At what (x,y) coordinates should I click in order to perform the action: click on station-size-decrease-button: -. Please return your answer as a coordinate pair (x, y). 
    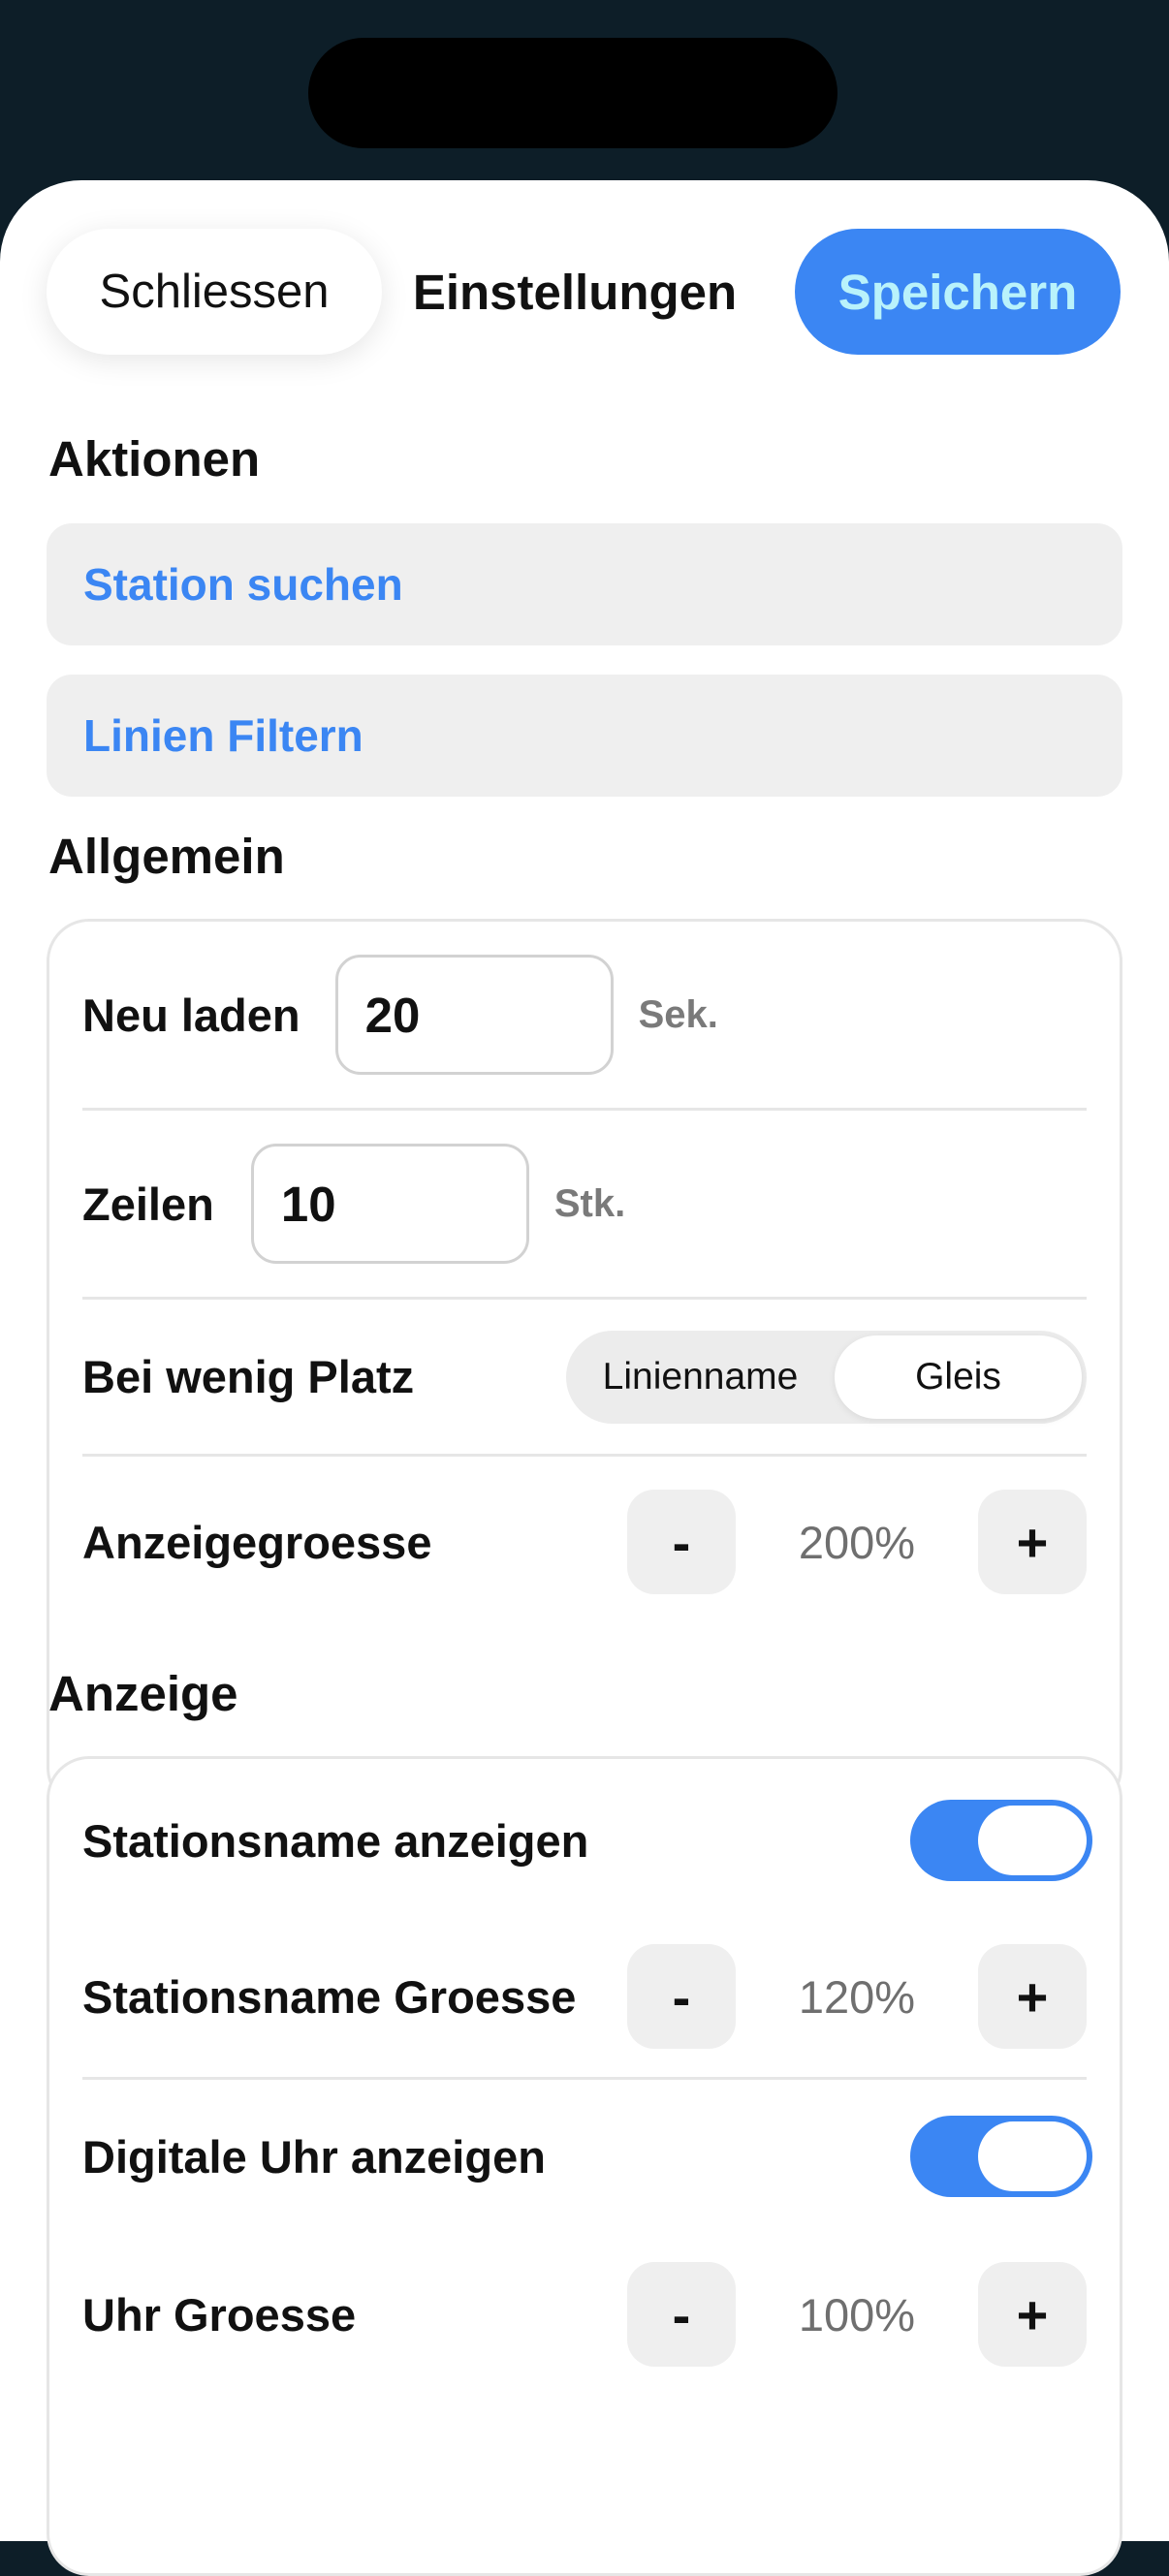
    Looking at the image, I should click on (682, 1996).